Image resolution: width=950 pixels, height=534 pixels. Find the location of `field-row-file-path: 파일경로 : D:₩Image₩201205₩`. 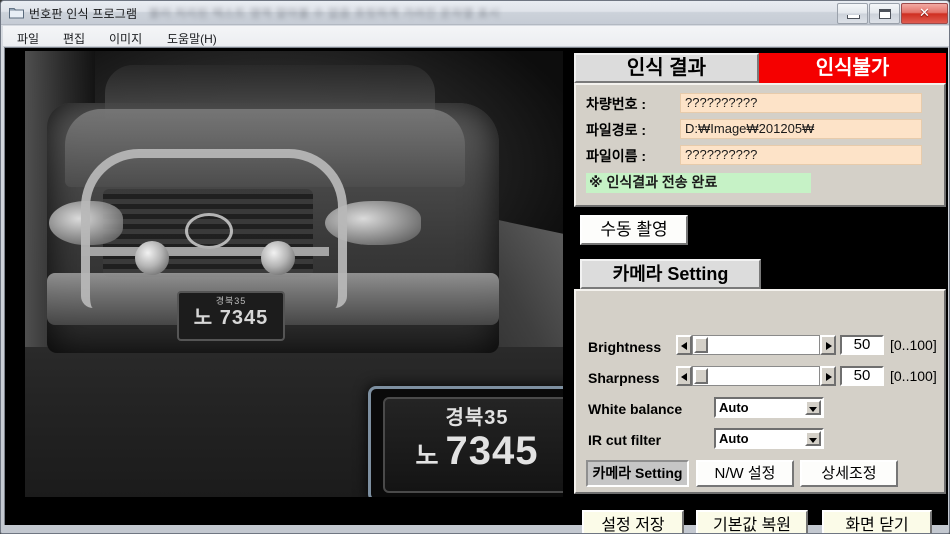

field-row-file-path: 파일경로 : D:₩Image₩201205₩ is located at coordinates (761, 130).